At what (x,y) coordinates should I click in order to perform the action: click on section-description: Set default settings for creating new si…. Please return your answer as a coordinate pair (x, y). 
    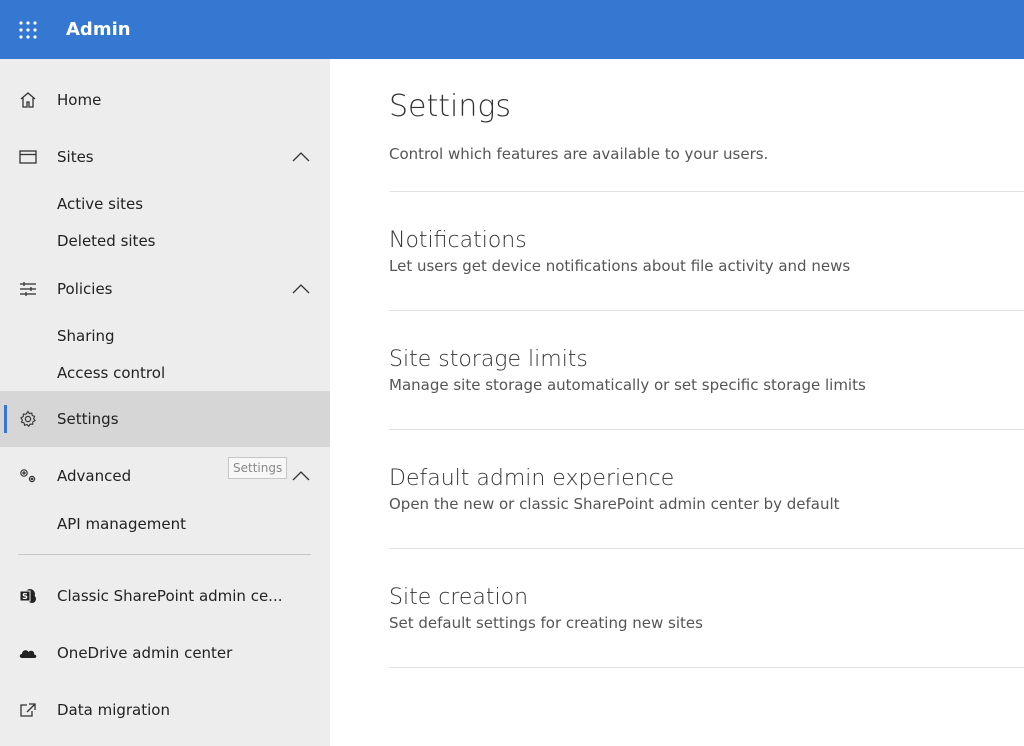
    Looking at the image, I should click on (546, 623).